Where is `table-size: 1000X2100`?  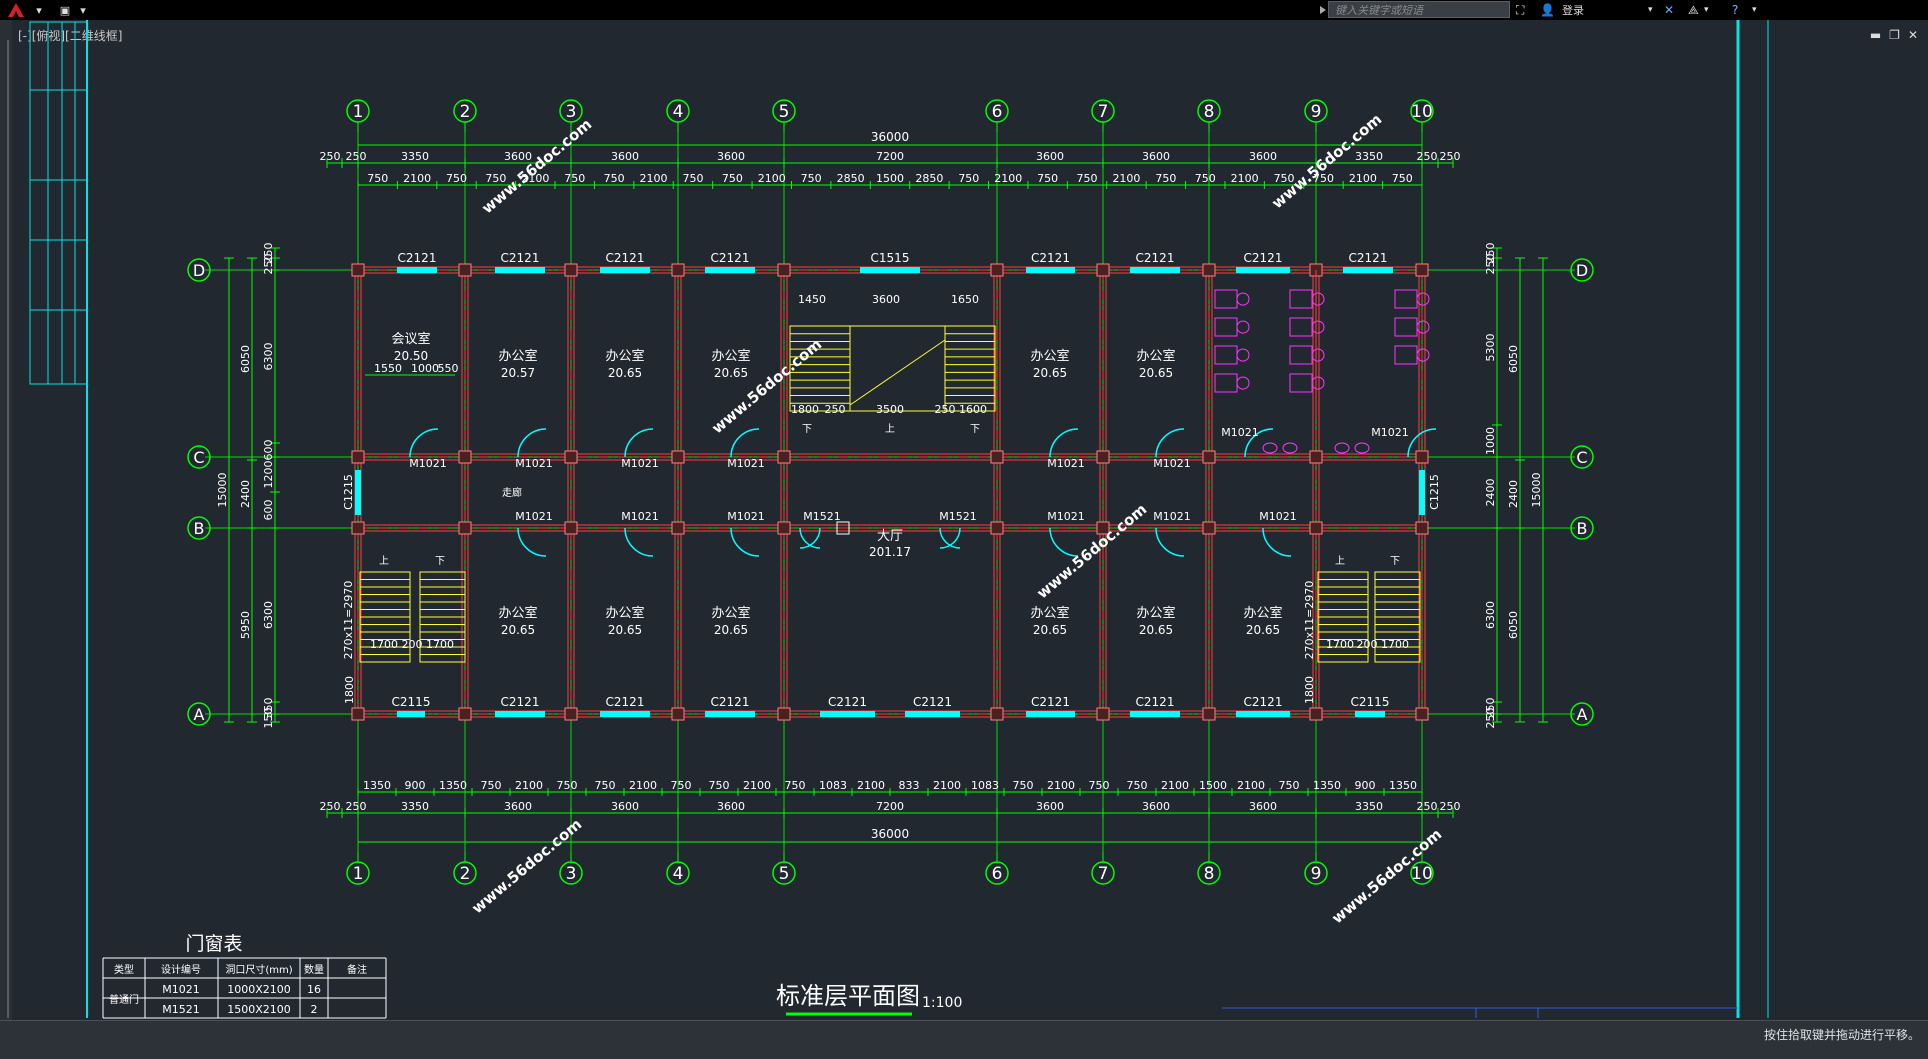
table-size: 1000X2100 is located at coordinates (259, 989).